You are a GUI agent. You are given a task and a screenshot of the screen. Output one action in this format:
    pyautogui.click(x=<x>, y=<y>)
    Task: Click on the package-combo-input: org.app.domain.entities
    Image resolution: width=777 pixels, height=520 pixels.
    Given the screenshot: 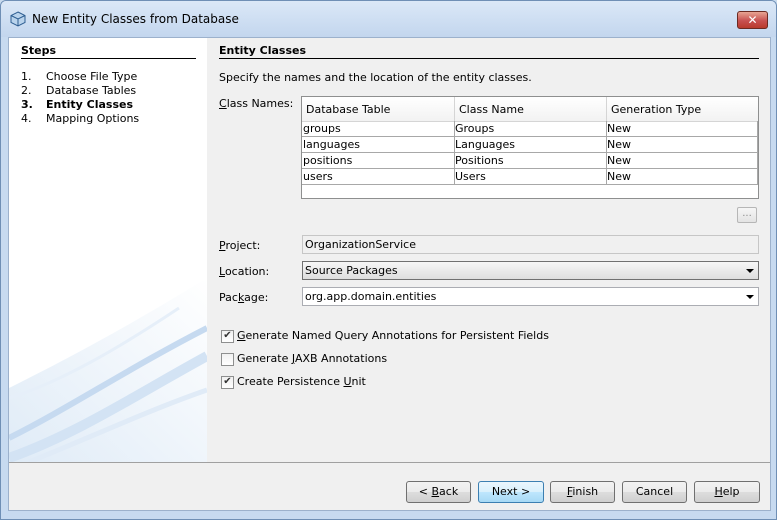 What is the action you would take?
    pyautogui.click(x=530, y=296)
    